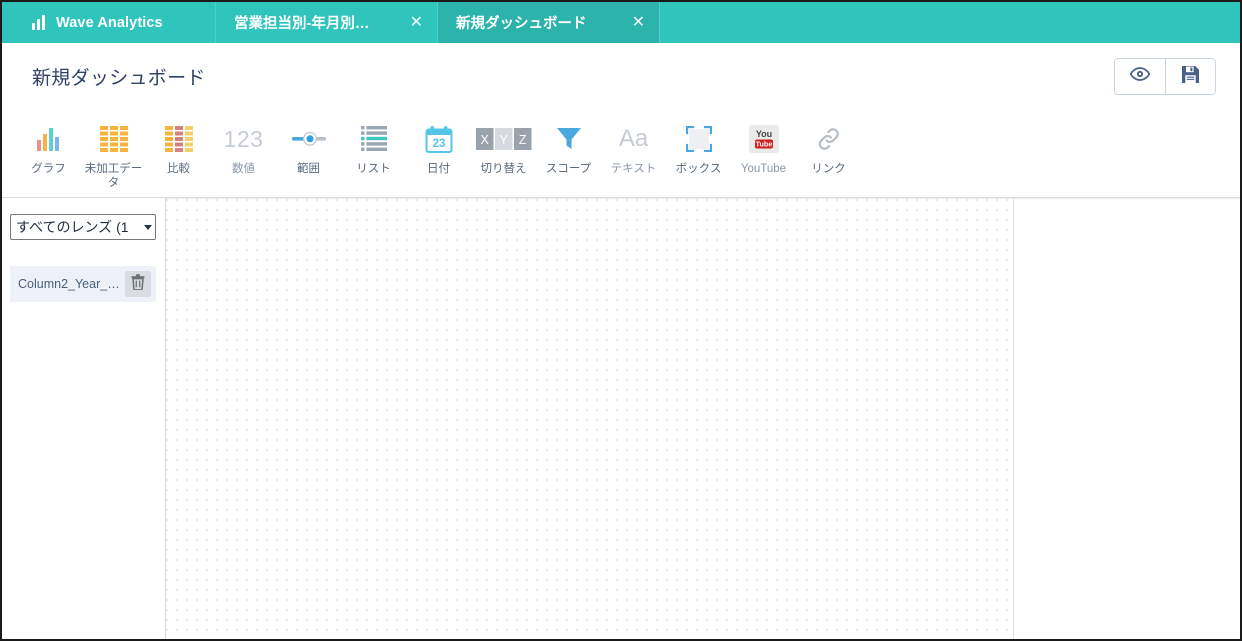 Image resolution: width=1242 pixels, height=641 pixels. I want to click on tool-scope: スコープ, so click(568, 153).